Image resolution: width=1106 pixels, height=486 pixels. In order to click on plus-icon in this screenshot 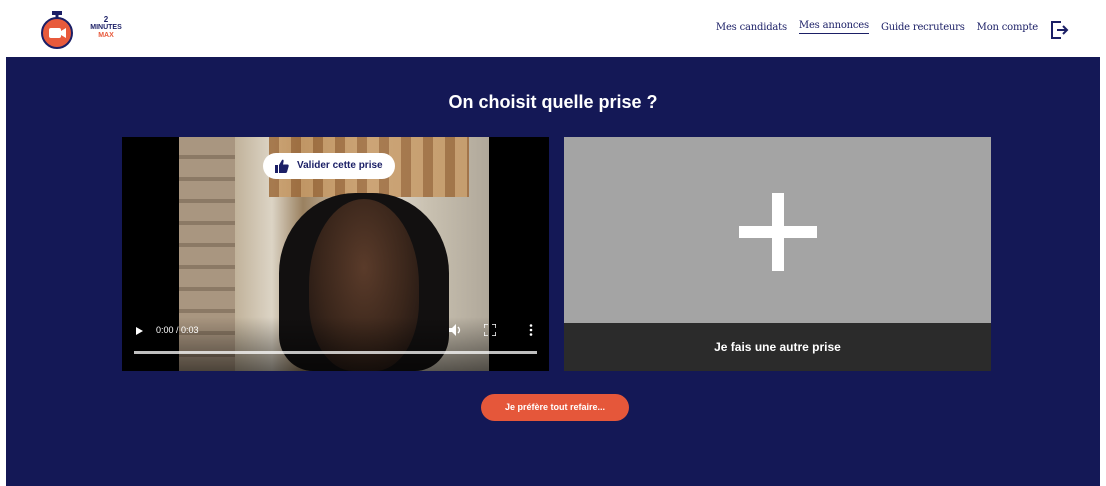, I will do `click(778, 232)`.